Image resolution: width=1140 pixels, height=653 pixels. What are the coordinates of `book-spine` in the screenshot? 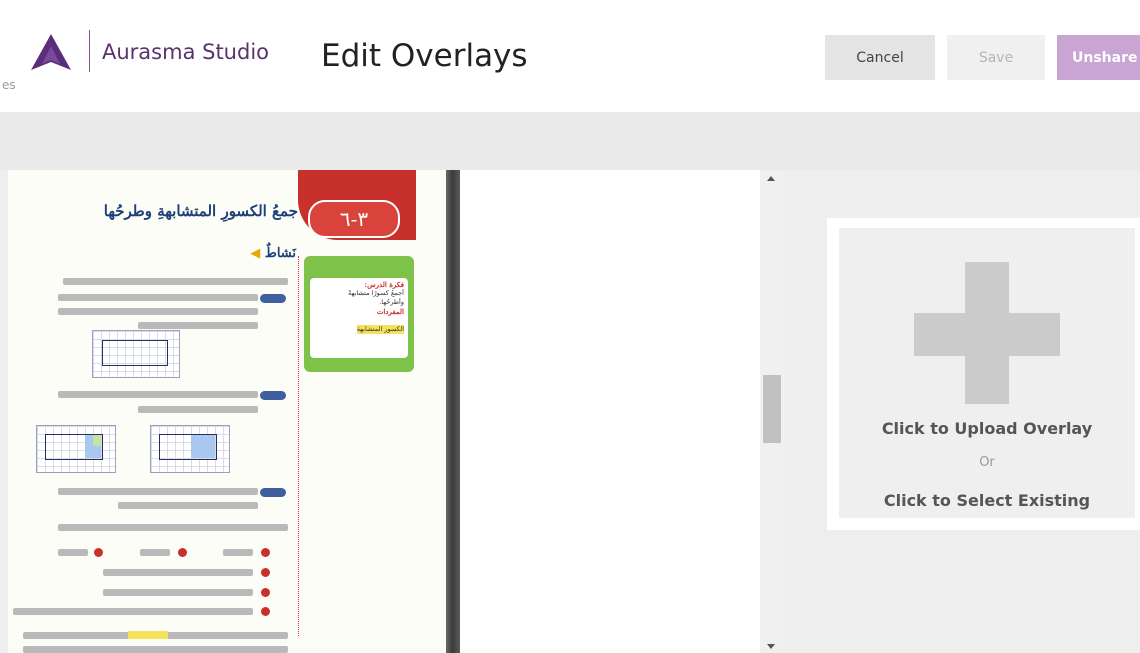 It's located at (453, 411).